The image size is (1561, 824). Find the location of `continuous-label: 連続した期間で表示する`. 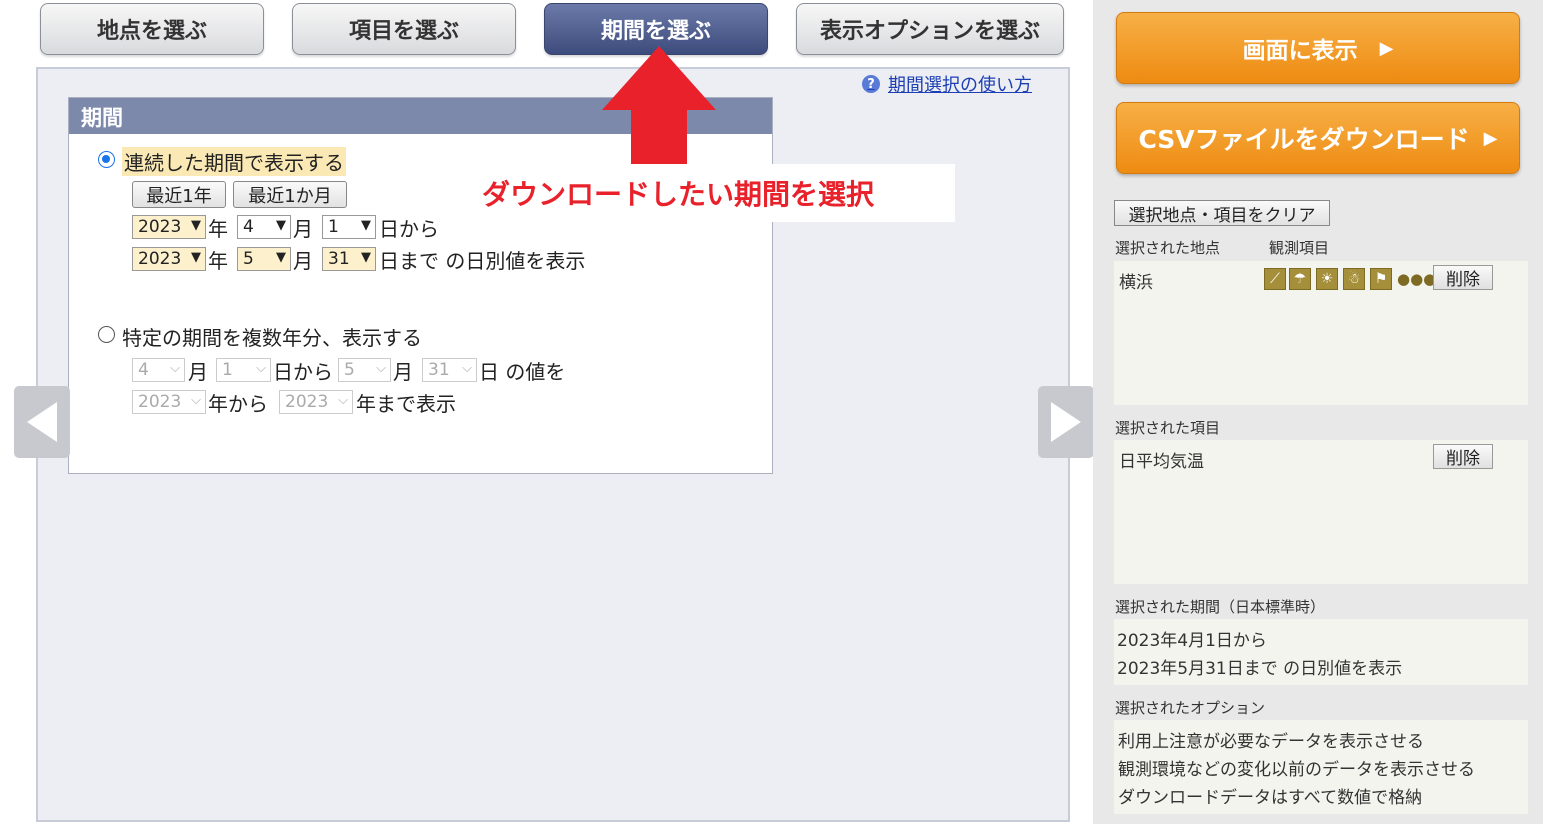

continuous-label: 連続した期間で表示する is located at coordinates (234, 161).